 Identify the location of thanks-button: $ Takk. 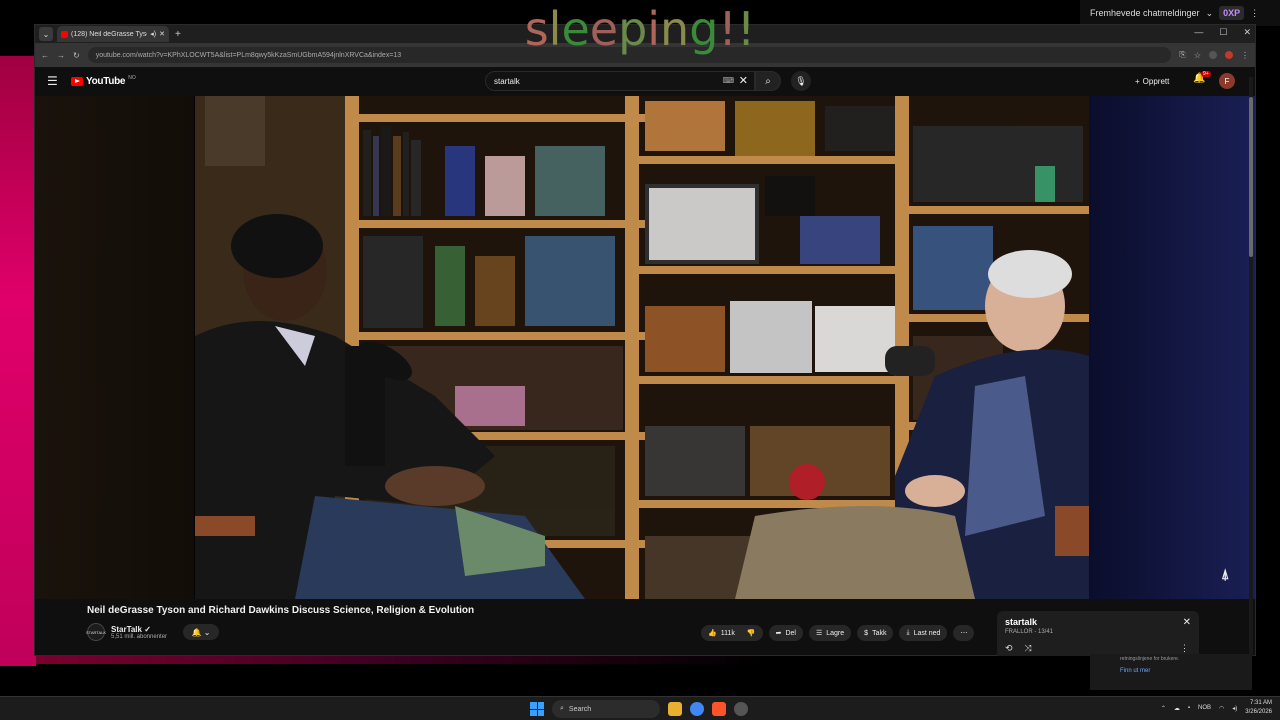
(875, 633).